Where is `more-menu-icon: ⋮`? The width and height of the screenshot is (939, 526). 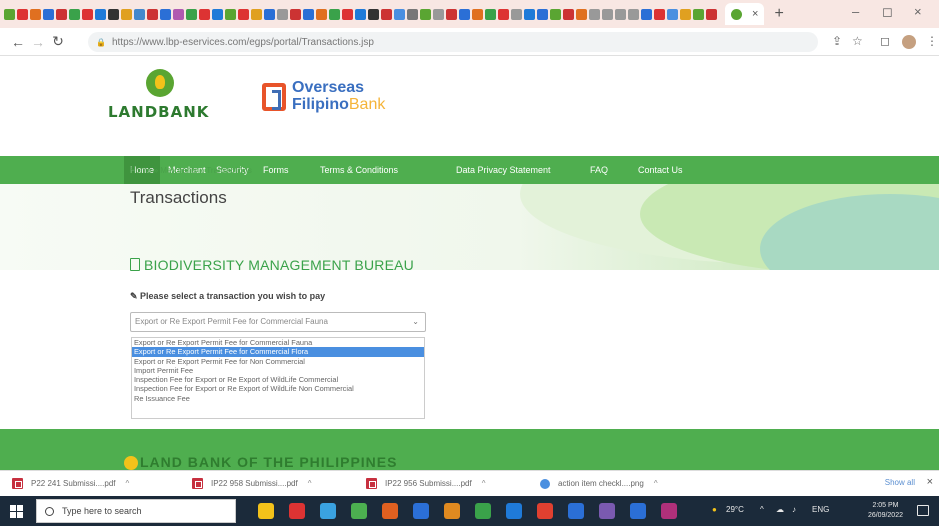 more-menu-icon: ⋮ is located at coordinates (932, 41).